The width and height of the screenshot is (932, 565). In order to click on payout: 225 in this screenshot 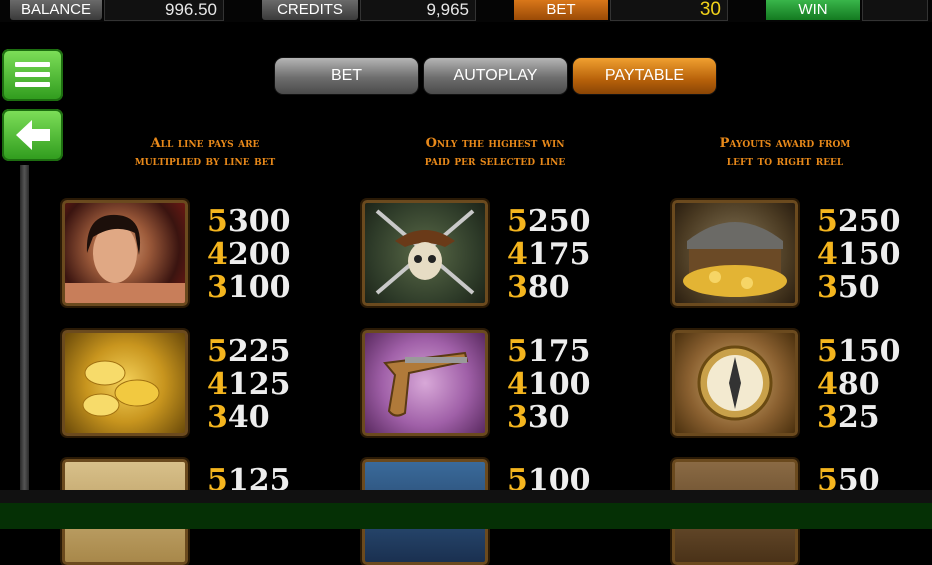, I will do `click(259, 351)`.